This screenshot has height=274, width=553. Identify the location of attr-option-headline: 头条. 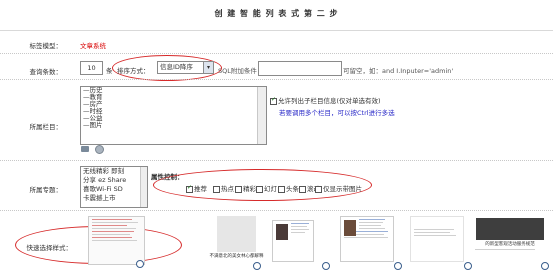
(288, 188).